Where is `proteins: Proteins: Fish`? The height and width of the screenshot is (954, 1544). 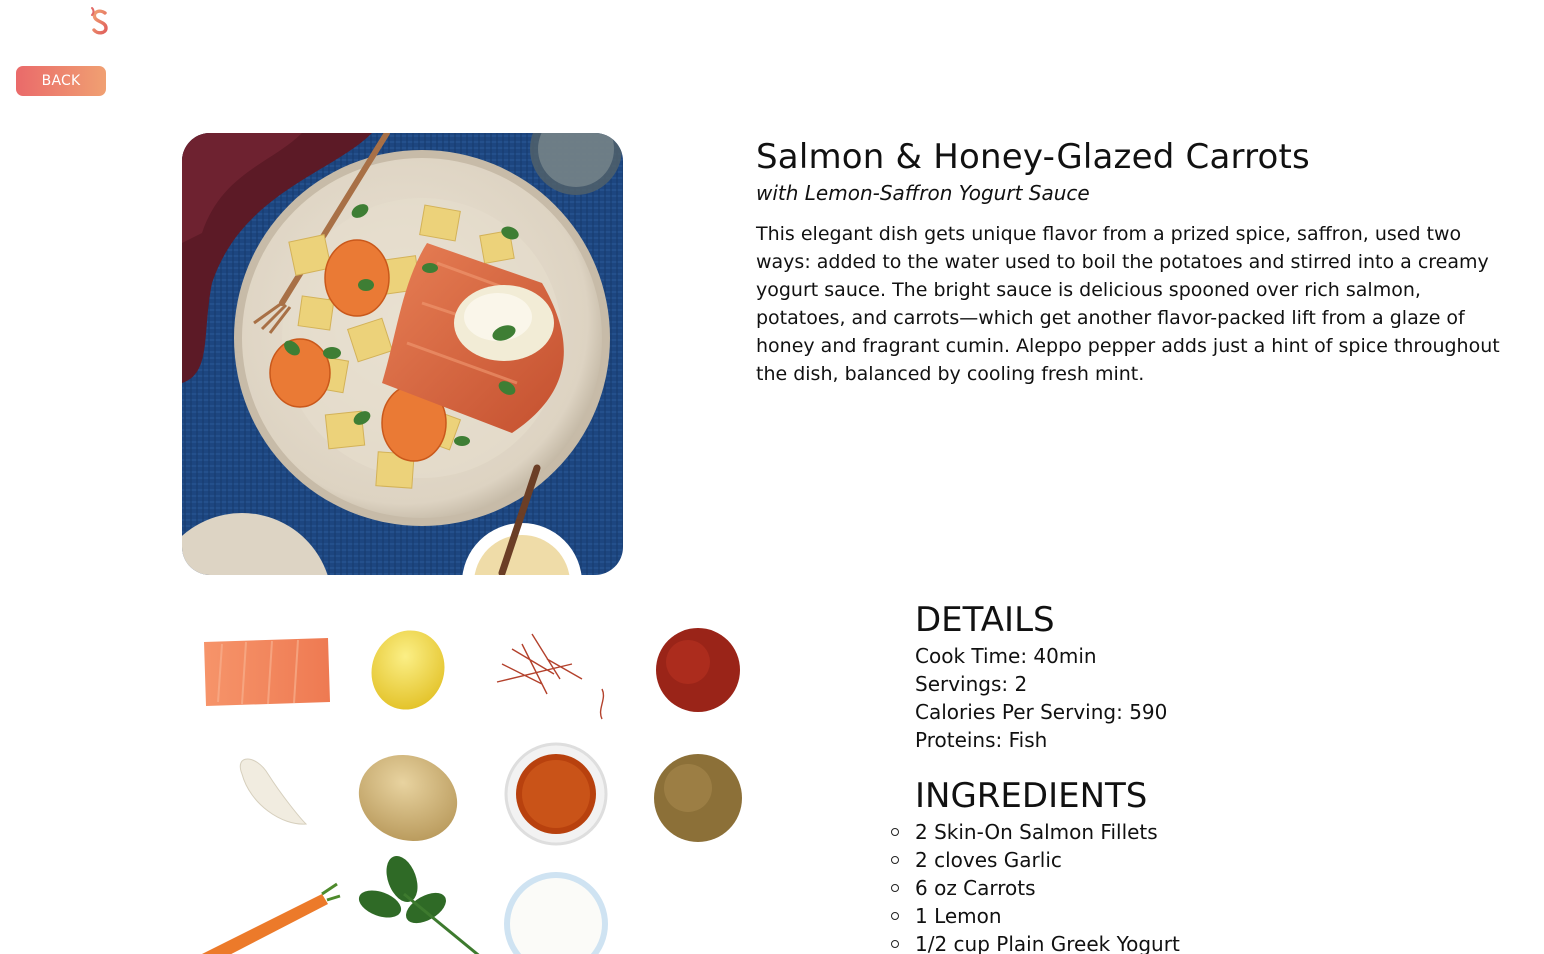 proteins: Proteins: Fish is located at coordinates (981, 740).